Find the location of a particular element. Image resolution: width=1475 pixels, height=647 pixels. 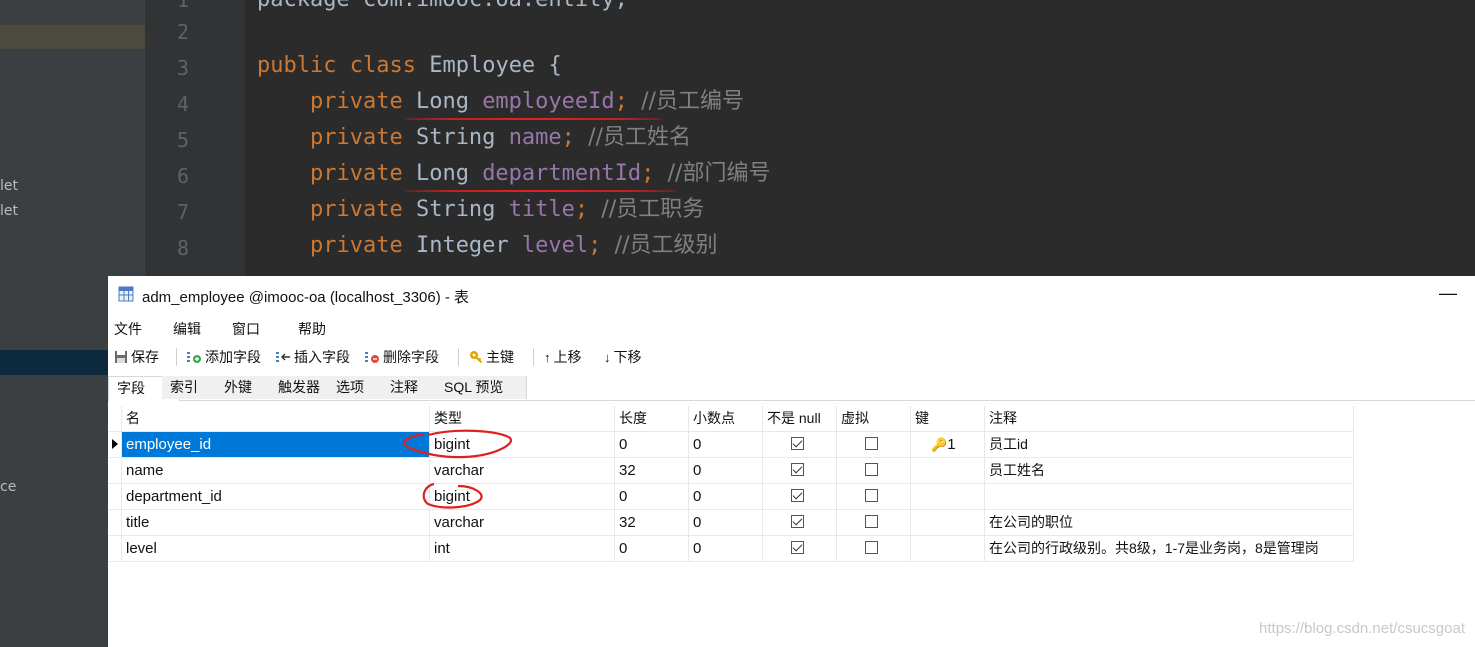

code-line-field: private Long employeeId; //员工编号 is located at coordinates (500, 102).